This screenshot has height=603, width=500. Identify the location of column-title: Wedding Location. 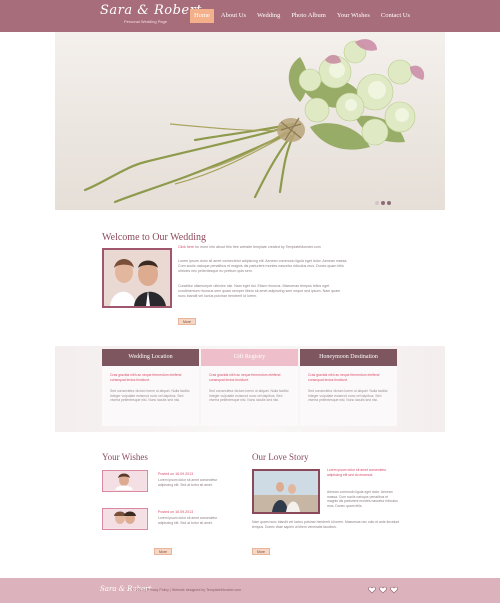
(150, 357).